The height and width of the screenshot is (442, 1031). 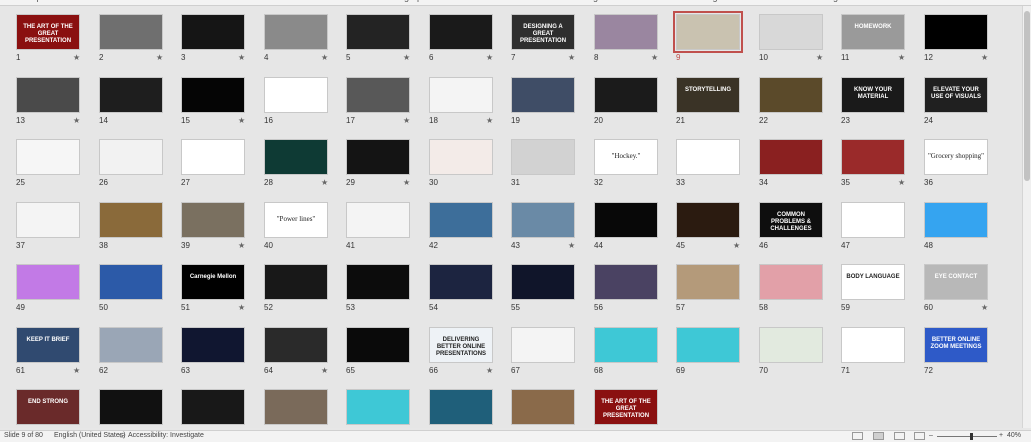 I want to click on slide-thumbnail-66: DELIVERING BETTER ONLINE PRESENTATIONS, so click(x=461, y=345).